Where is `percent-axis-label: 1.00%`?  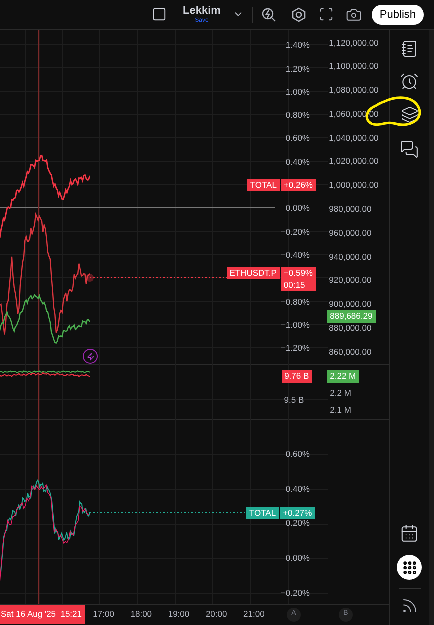 percent-axis-label: 1.00% is located at coordinates (298, 92).